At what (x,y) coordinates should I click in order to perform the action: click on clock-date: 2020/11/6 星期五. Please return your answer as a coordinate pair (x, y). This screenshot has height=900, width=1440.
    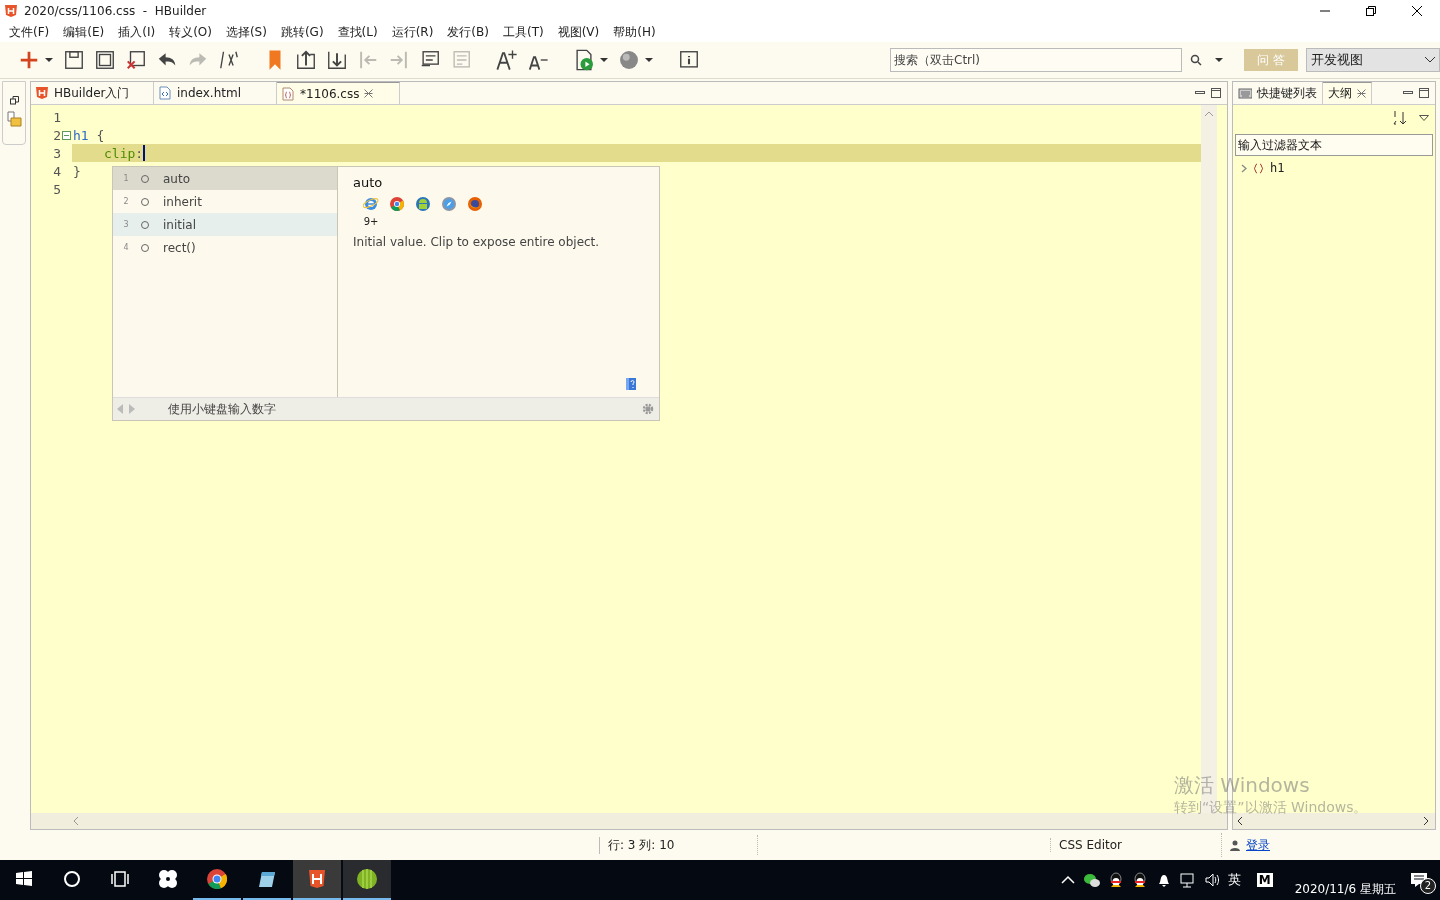
    Looking at the image, I should click on (1344, 880).